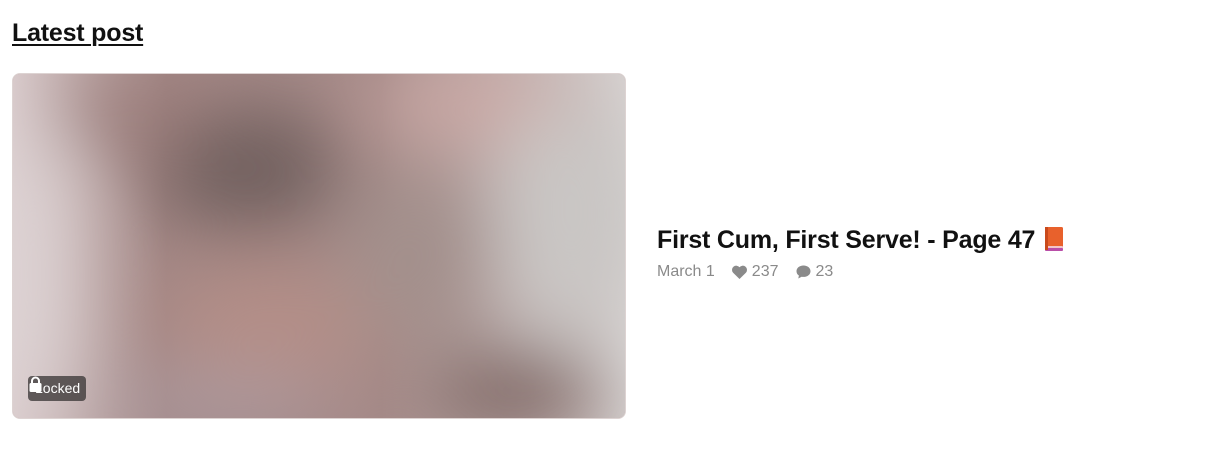 This screenshot has width=1215, height=462. I want to click on lock-icon, so click(35, 384).